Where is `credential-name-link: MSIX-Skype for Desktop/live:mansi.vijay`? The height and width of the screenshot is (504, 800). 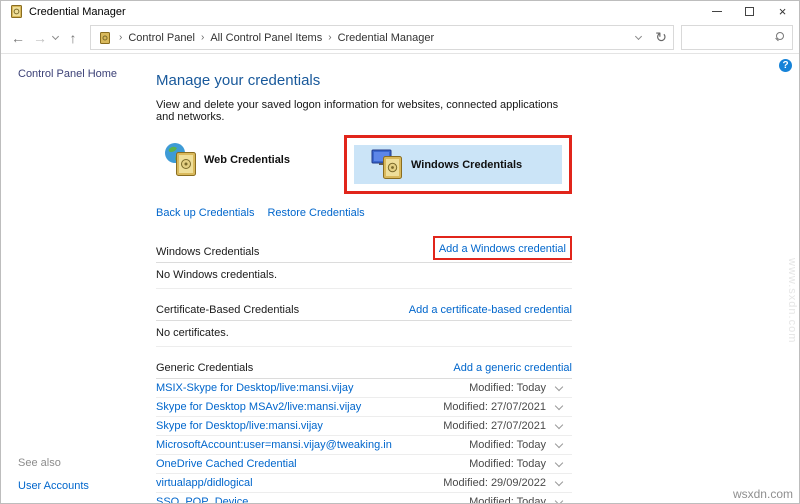
credential-name-link: MSIX-Skype for Desktop/live:mansi.vijay is located at coordinates (312, 388).